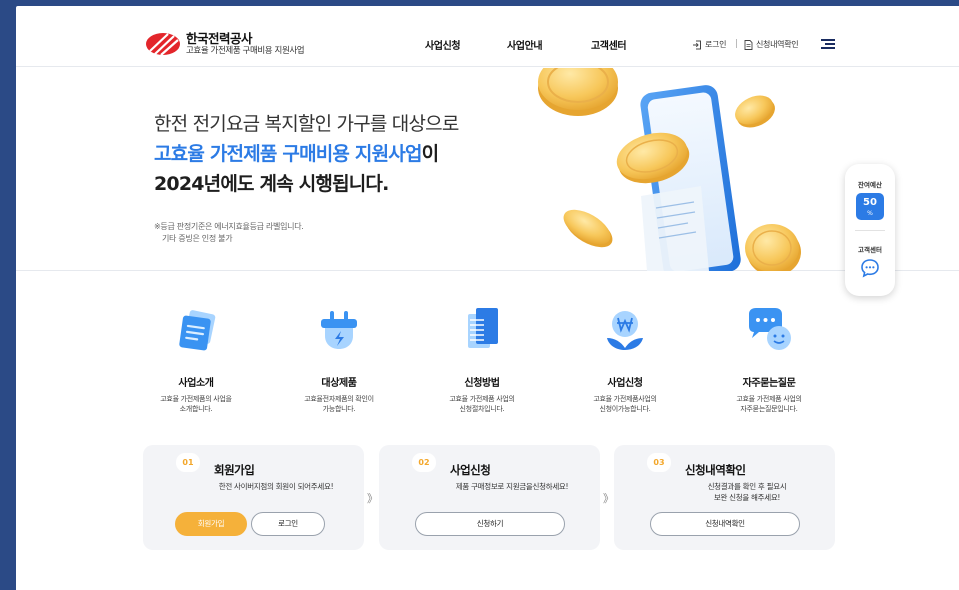  I want to click on kepco-logo-icon, so click(163, 44).